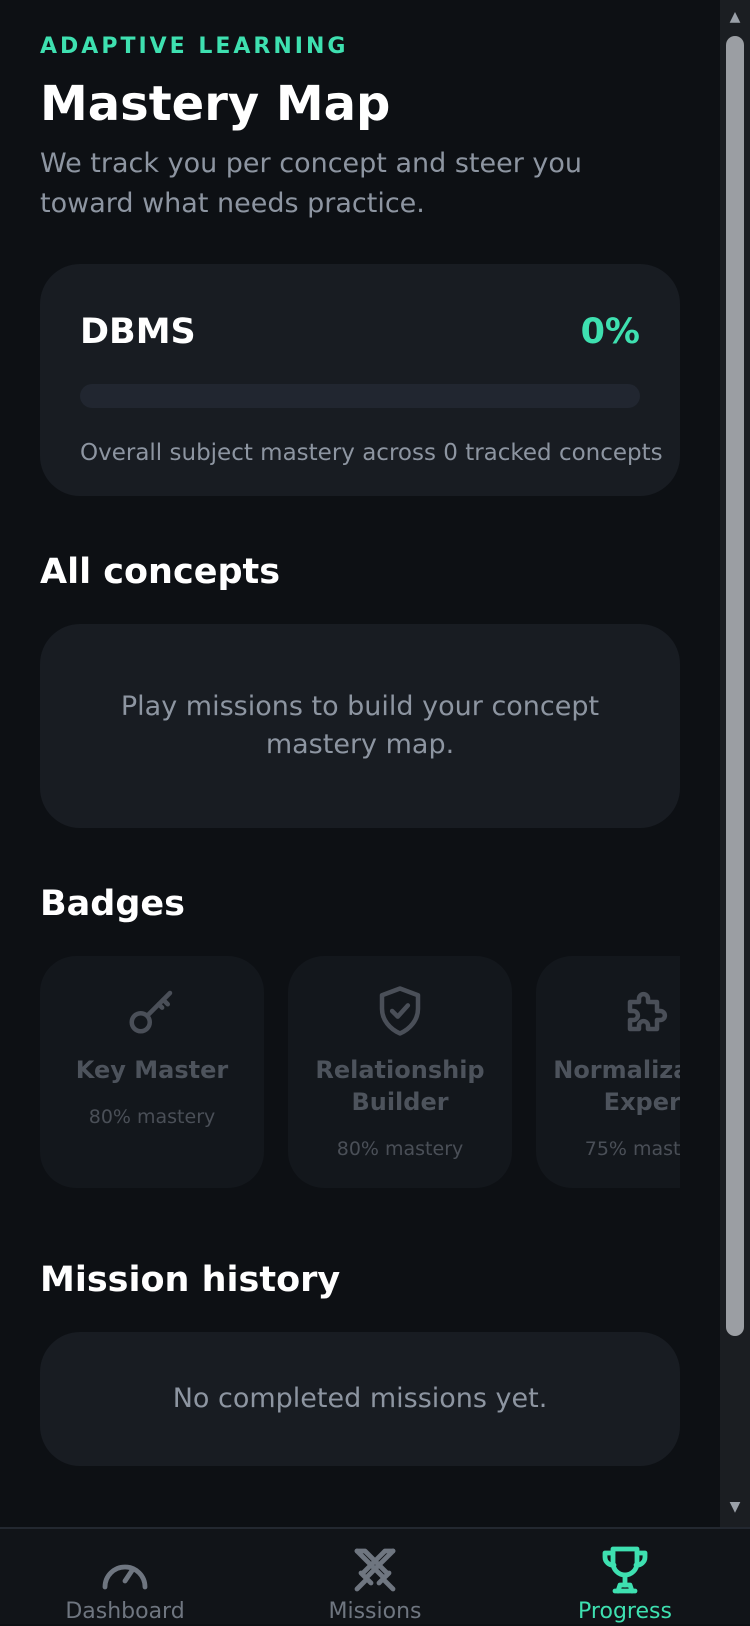 This screenshot has height=1626, width=750. What do you see at coordinates (400, 1086) in the screenshot?
I see `badge-name: Relationship Builder` at bounding box center [400, 1086].